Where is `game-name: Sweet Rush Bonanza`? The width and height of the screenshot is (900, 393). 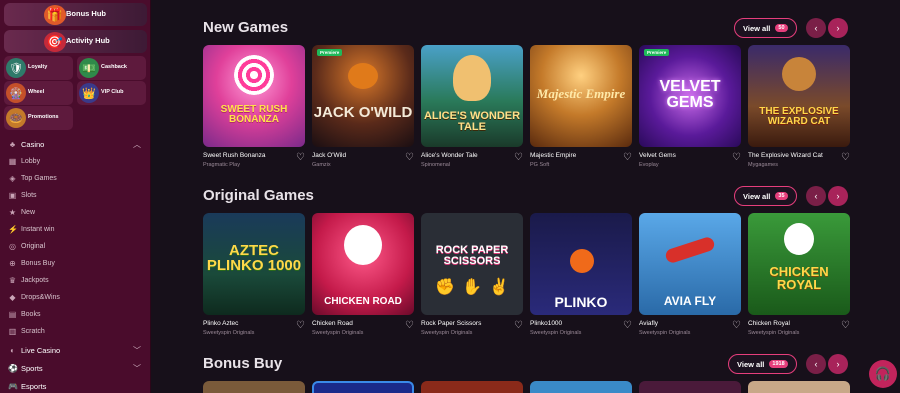 game-name: Sweet Rush Bonanza is located at coordinates (234, 155).